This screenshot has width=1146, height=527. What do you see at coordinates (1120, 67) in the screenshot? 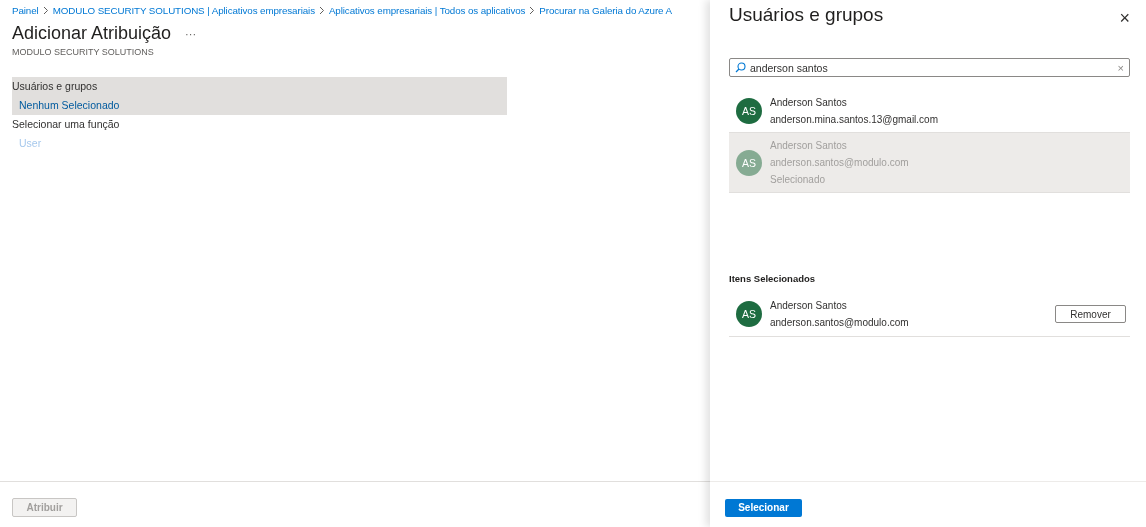
I see `clear-button: ×` at bounding box center [1120, 67].